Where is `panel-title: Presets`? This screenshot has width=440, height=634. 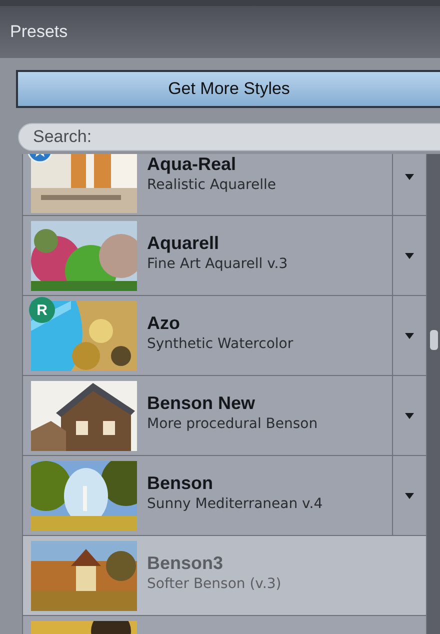 panel-title: Presets is located at coordinates (39, 32).